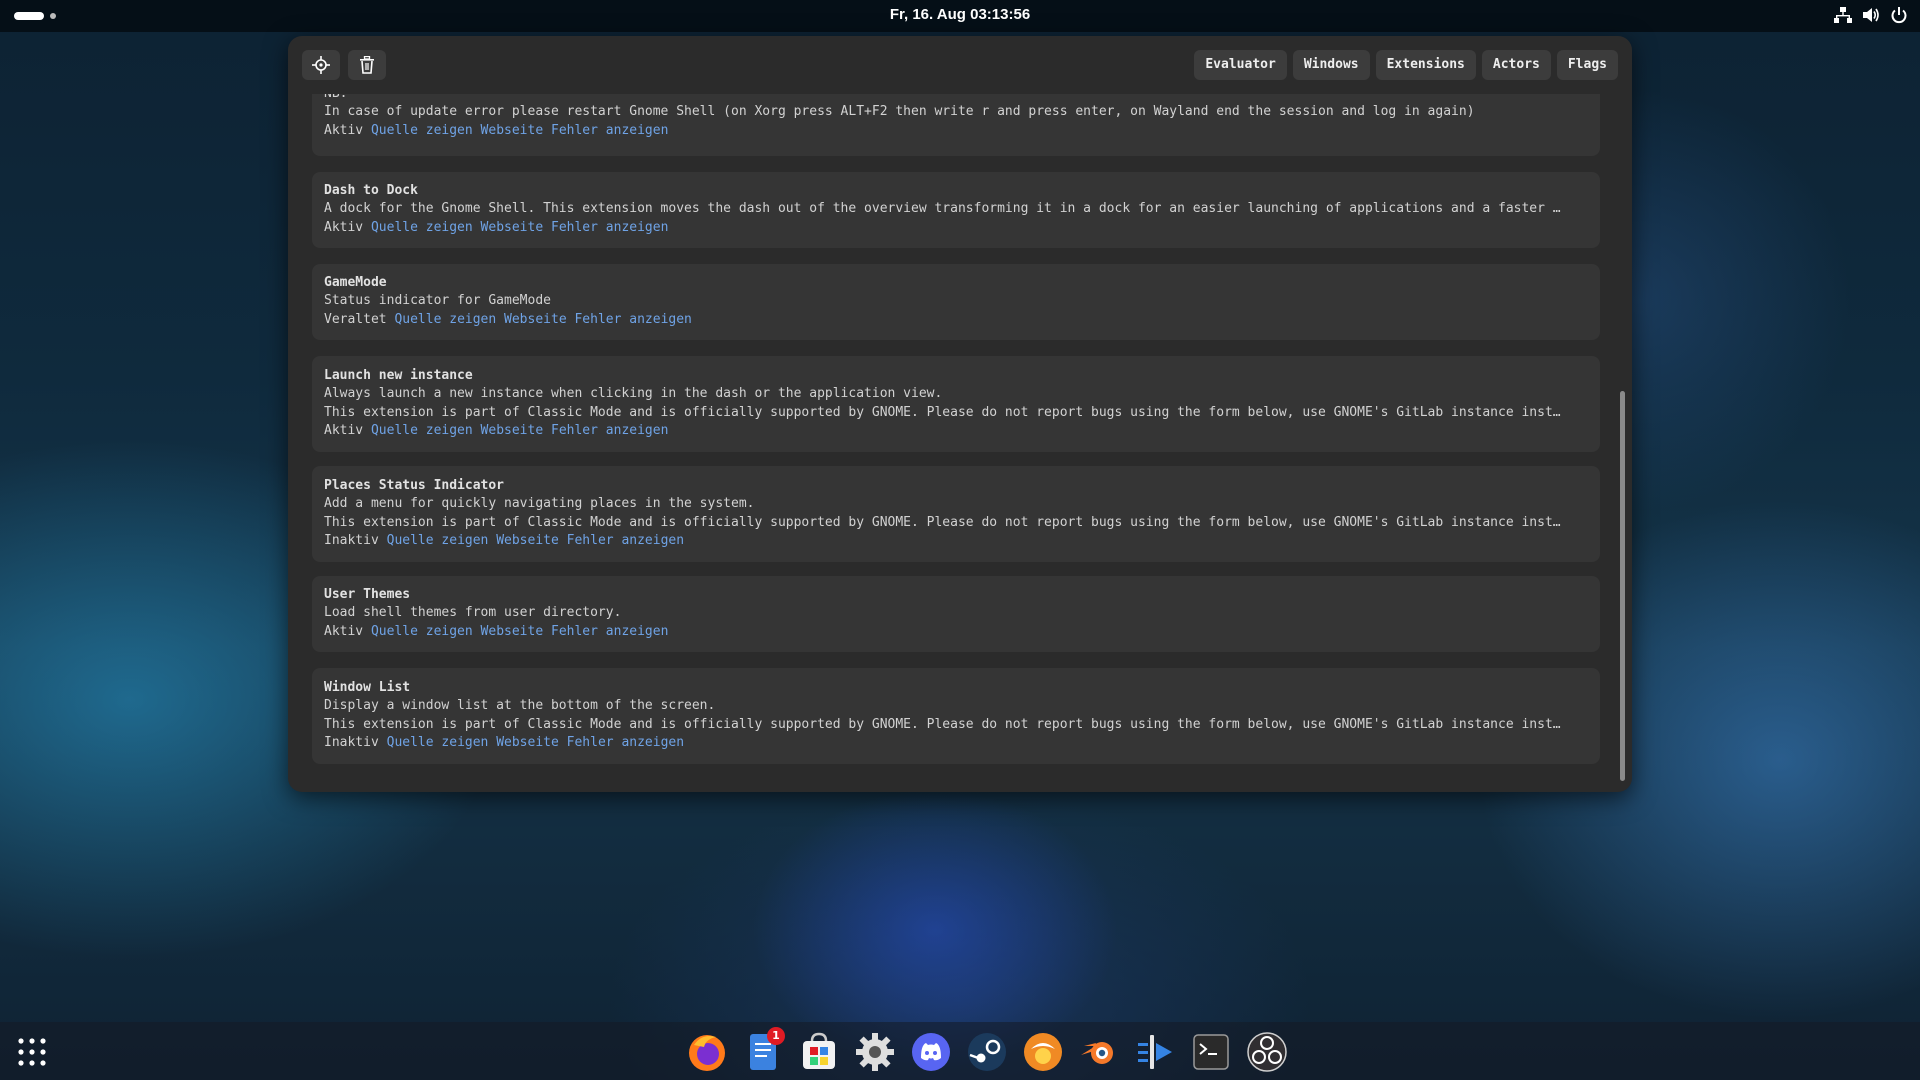 The image size is (1920, 1080). I want to click on tab-windows: Windows, so click(1331, 65).